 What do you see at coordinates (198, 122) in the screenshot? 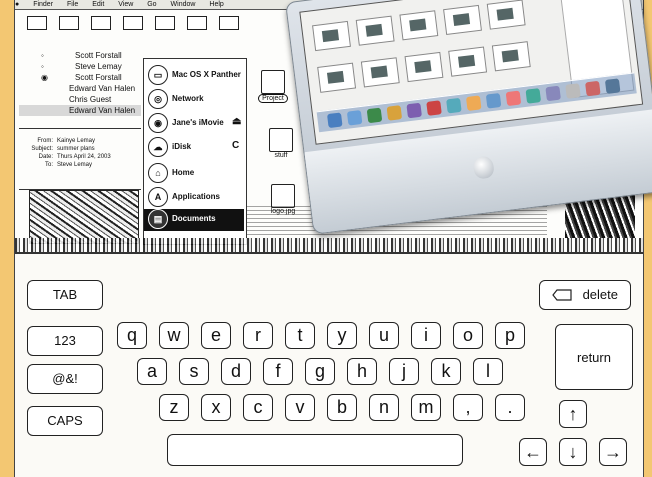
I see `sidebar-item-label: Jane's iMovie` at bounding box center [198, 122].